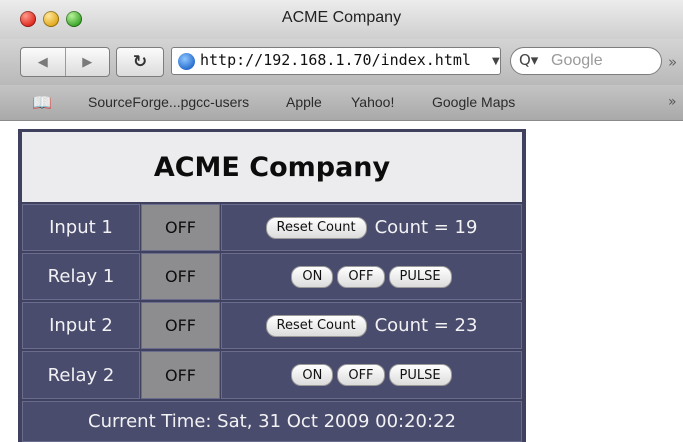 This screenshot has width=683, height=442. Describe the element at coordinates (420, 375) in the screenshot. I see `relay-2-pulse-button: PULSE` at that location.